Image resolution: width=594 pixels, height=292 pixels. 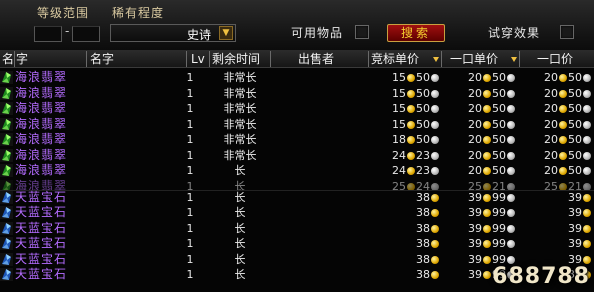 I want to click on buyout-price: 39, so click(x=580, y=197).